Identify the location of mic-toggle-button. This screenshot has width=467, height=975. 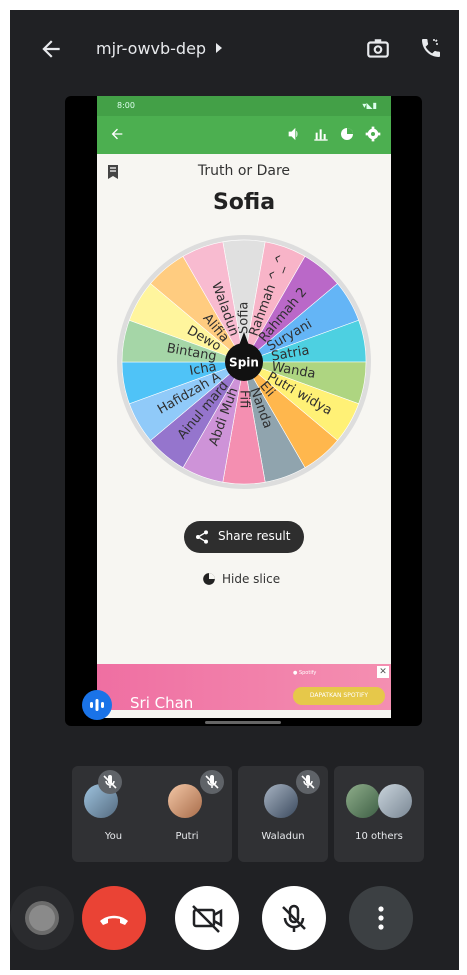
(294, 918).